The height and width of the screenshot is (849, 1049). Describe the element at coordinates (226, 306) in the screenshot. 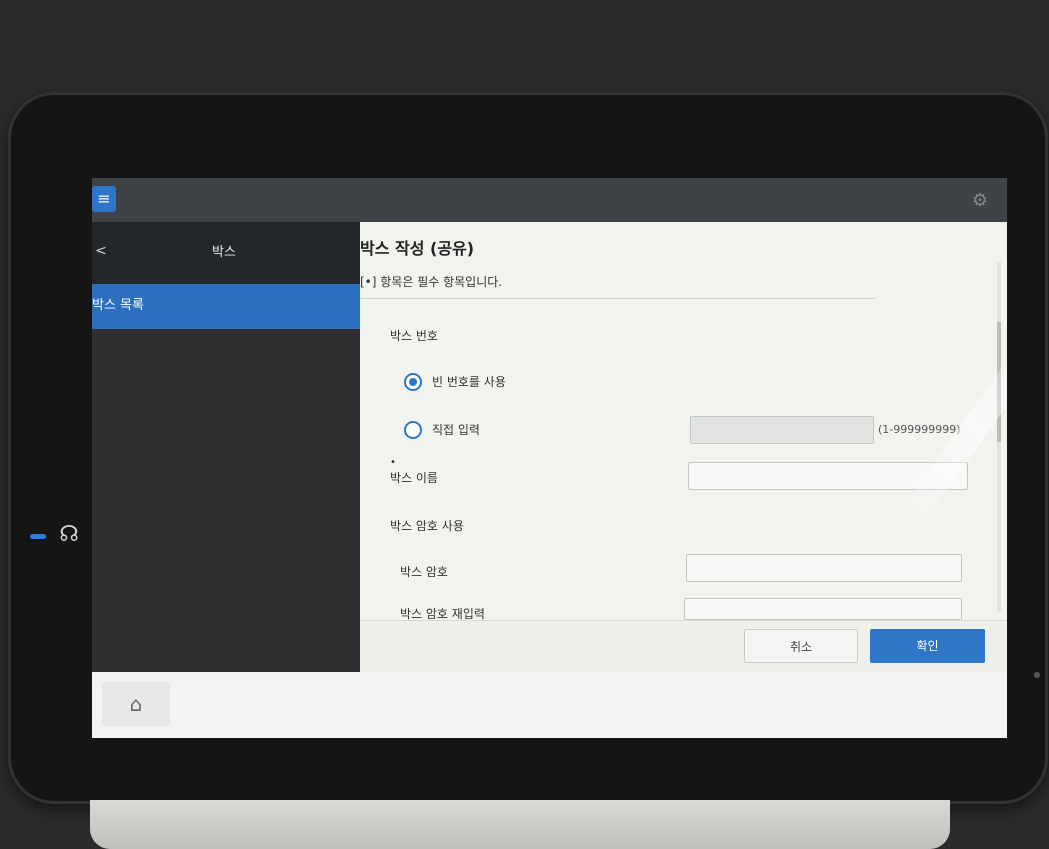

I see `sidebar-item-box-list: 박스 목록` at that location.